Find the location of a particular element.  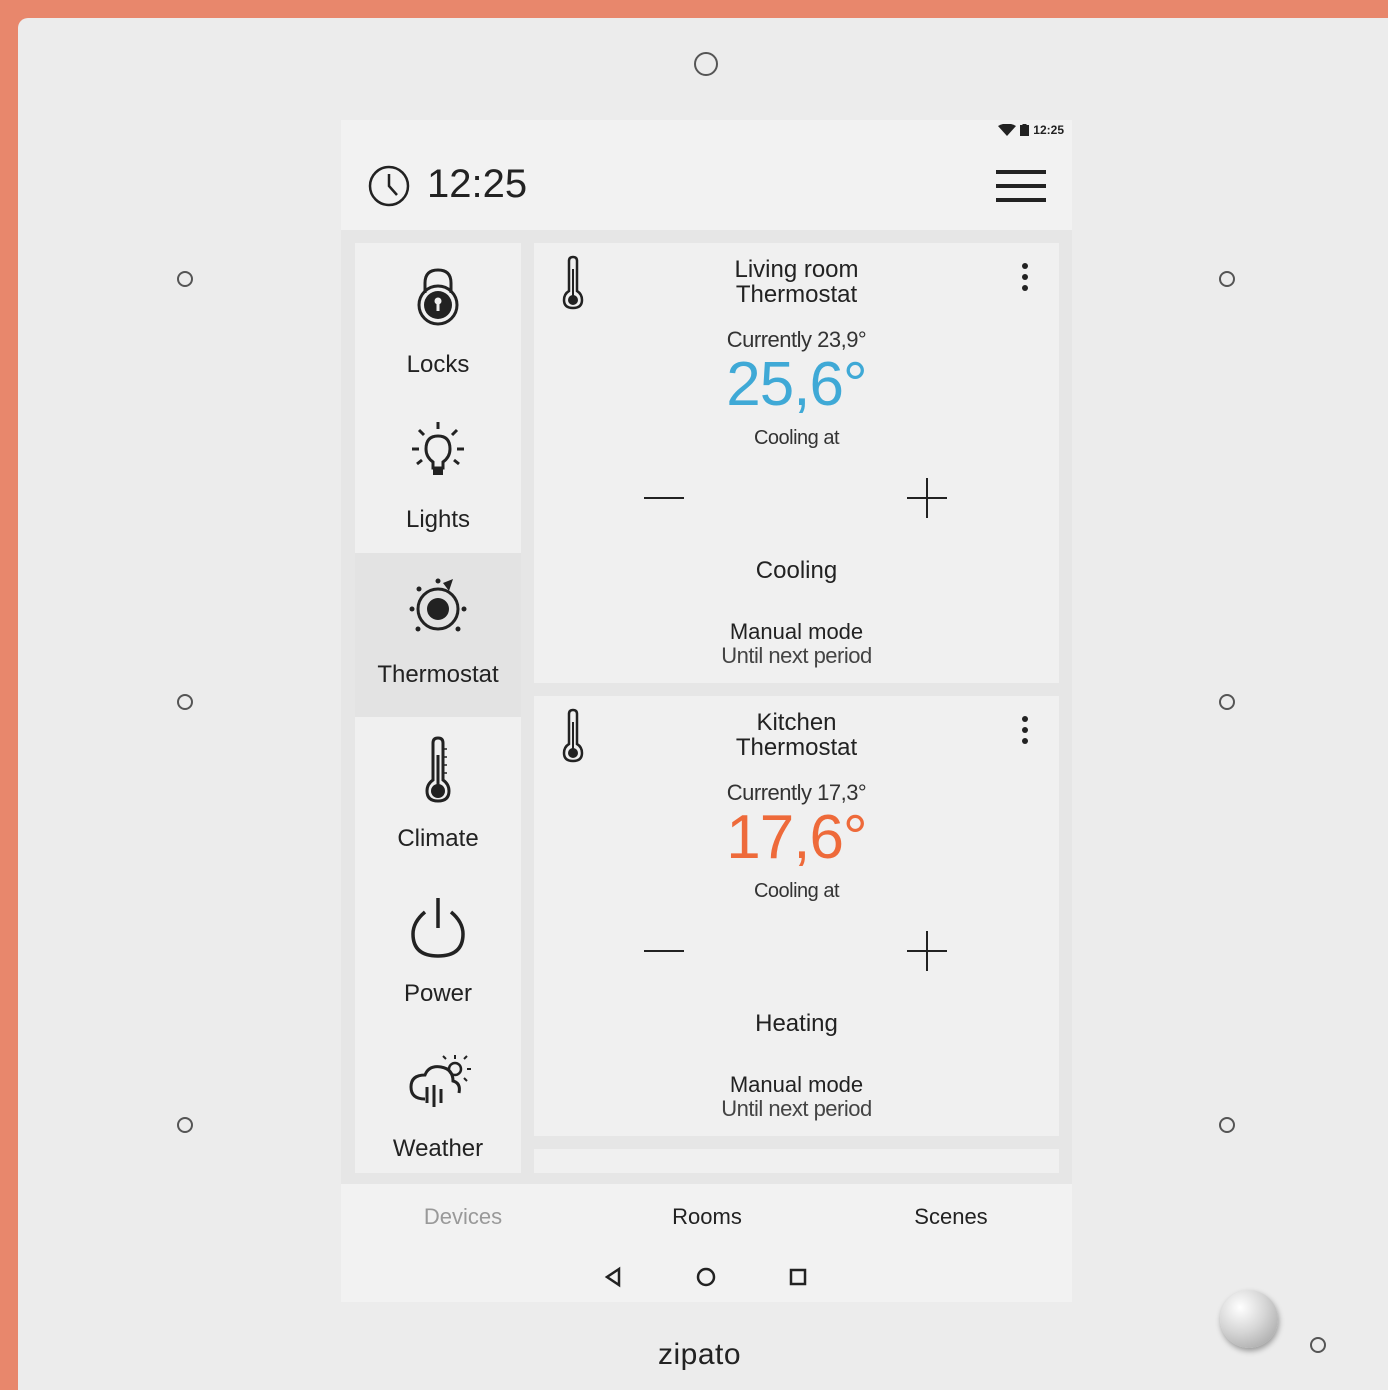

recents-icon is located at coordinates (798, 1277).